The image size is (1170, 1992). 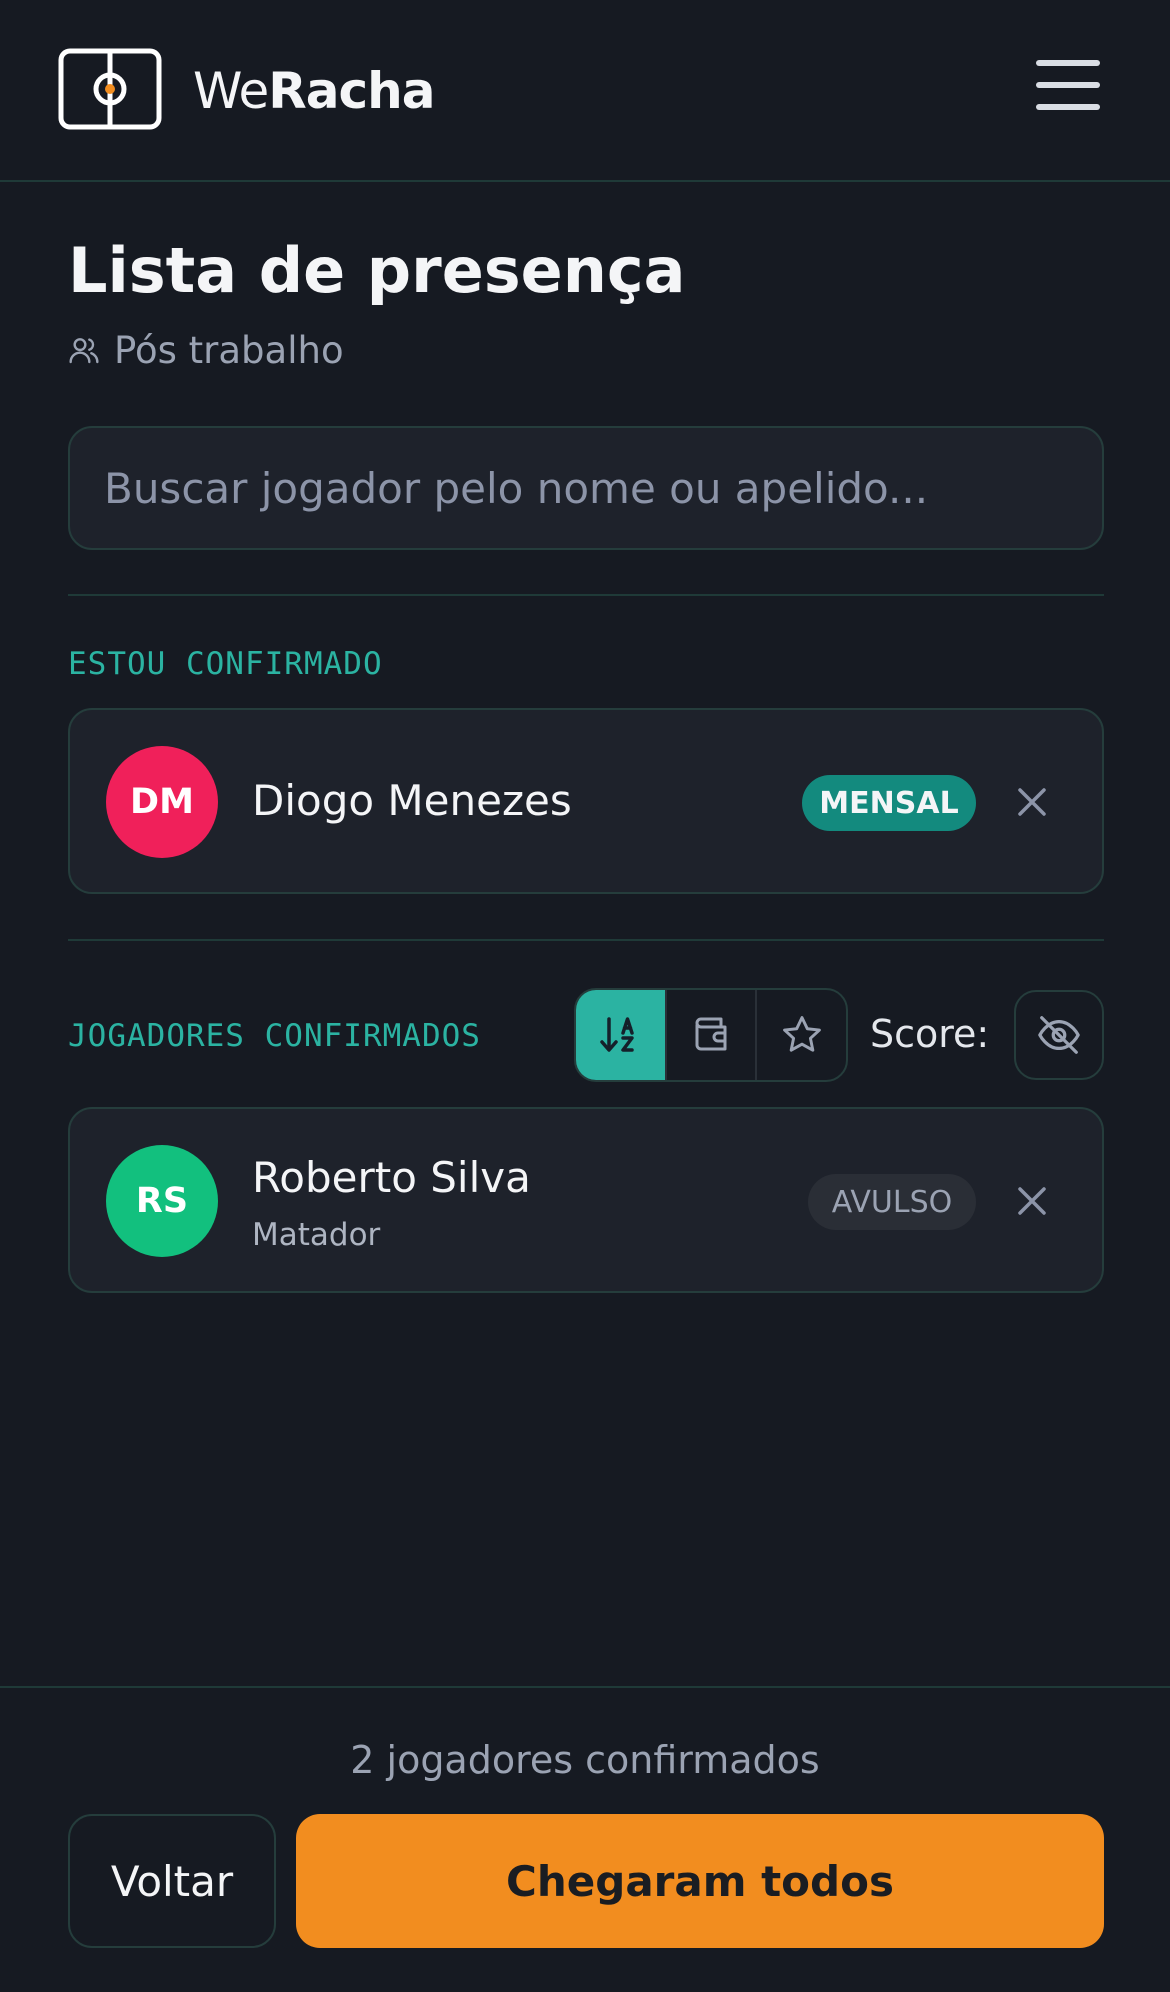 What do you see at coordinates (585, 91) in the screenshot?
I see `app-header: WeRacha` at bounding box center [585, 91].